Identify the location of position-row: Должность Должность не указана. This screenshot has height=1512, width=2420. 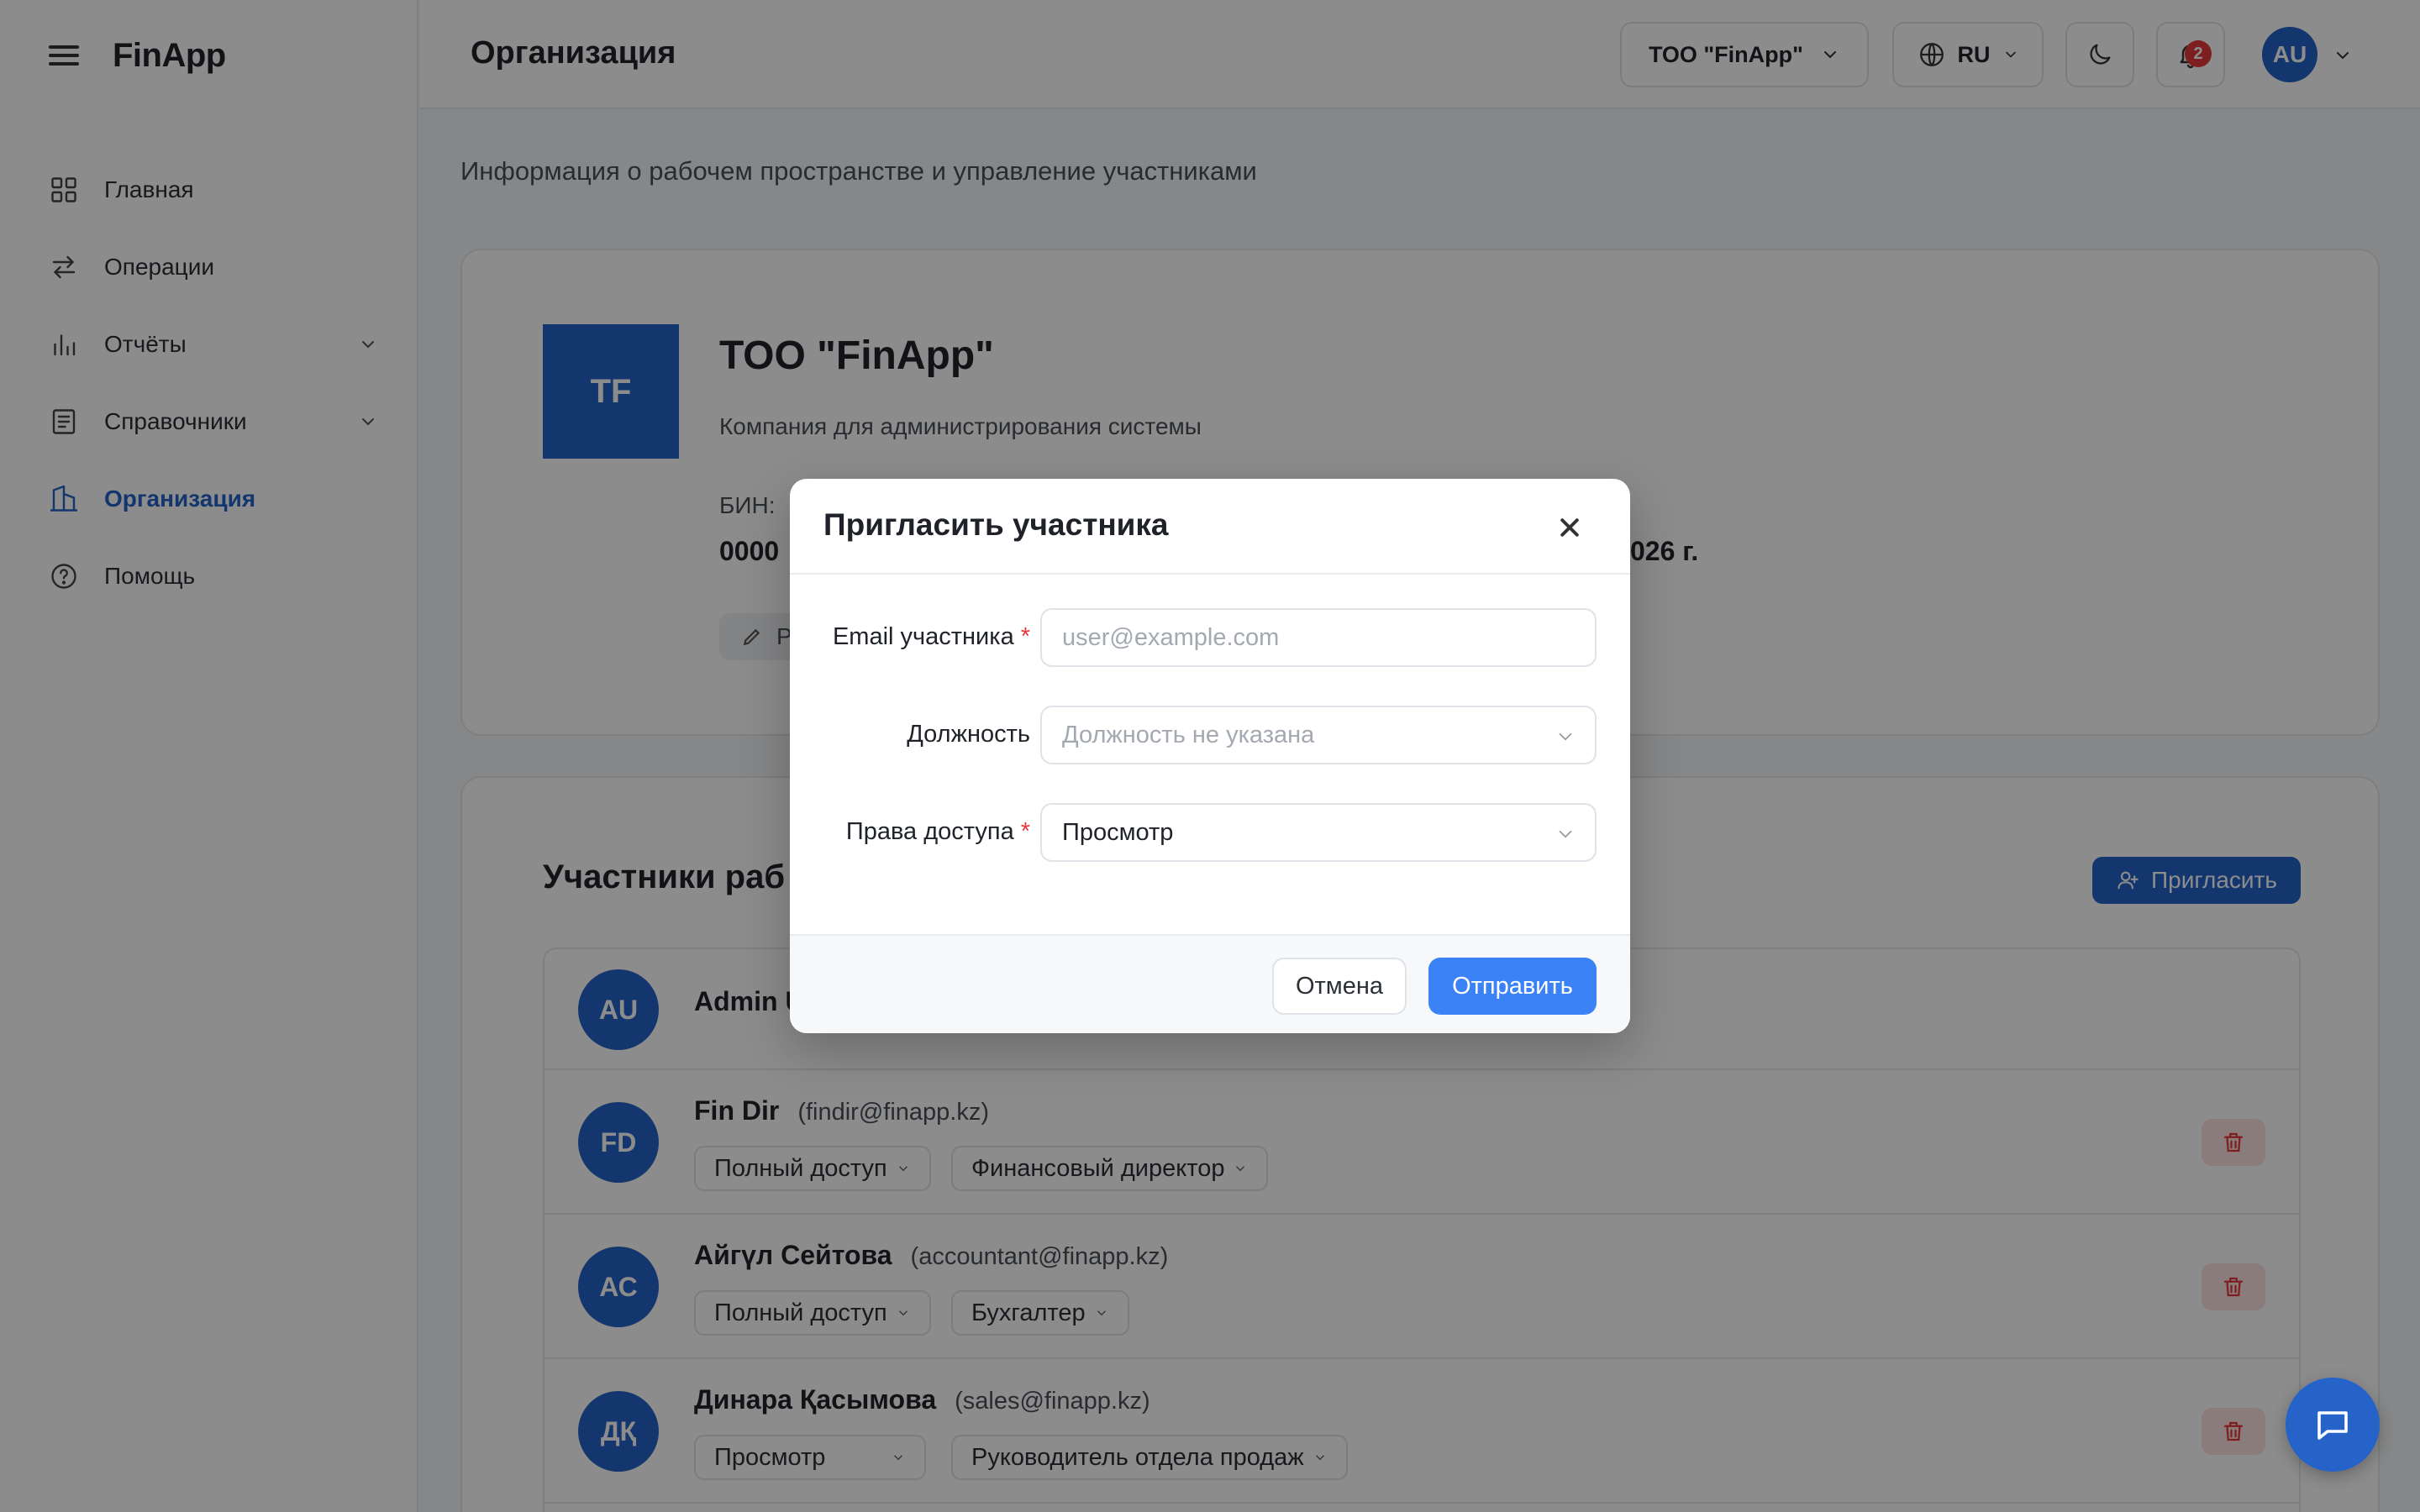
(1210, 735).